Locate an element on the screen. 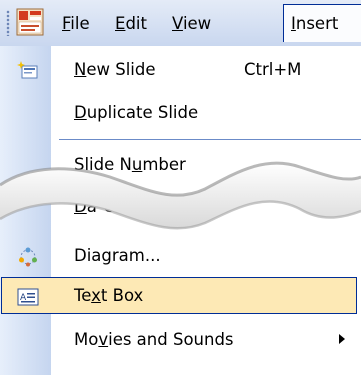 The height and width of the screenshot is (375, 361). menu-item-duplicate-slide: Duplicate Slide is located at coordinates (180, 113).